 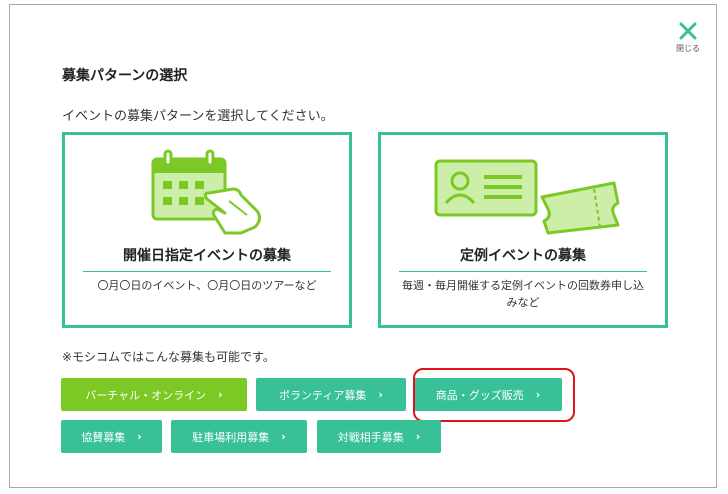 I want to click on calendar-hand-icon, so click(x=206, y=192).